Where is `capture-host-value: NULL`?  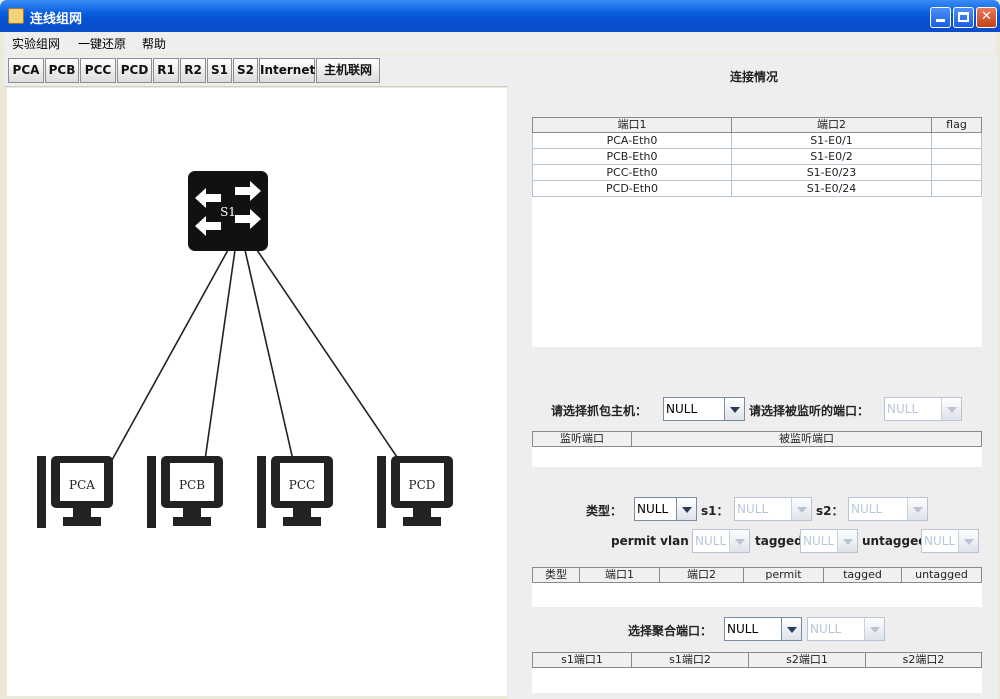 capture-host-value: NULL is located at coordinates (682, 409).